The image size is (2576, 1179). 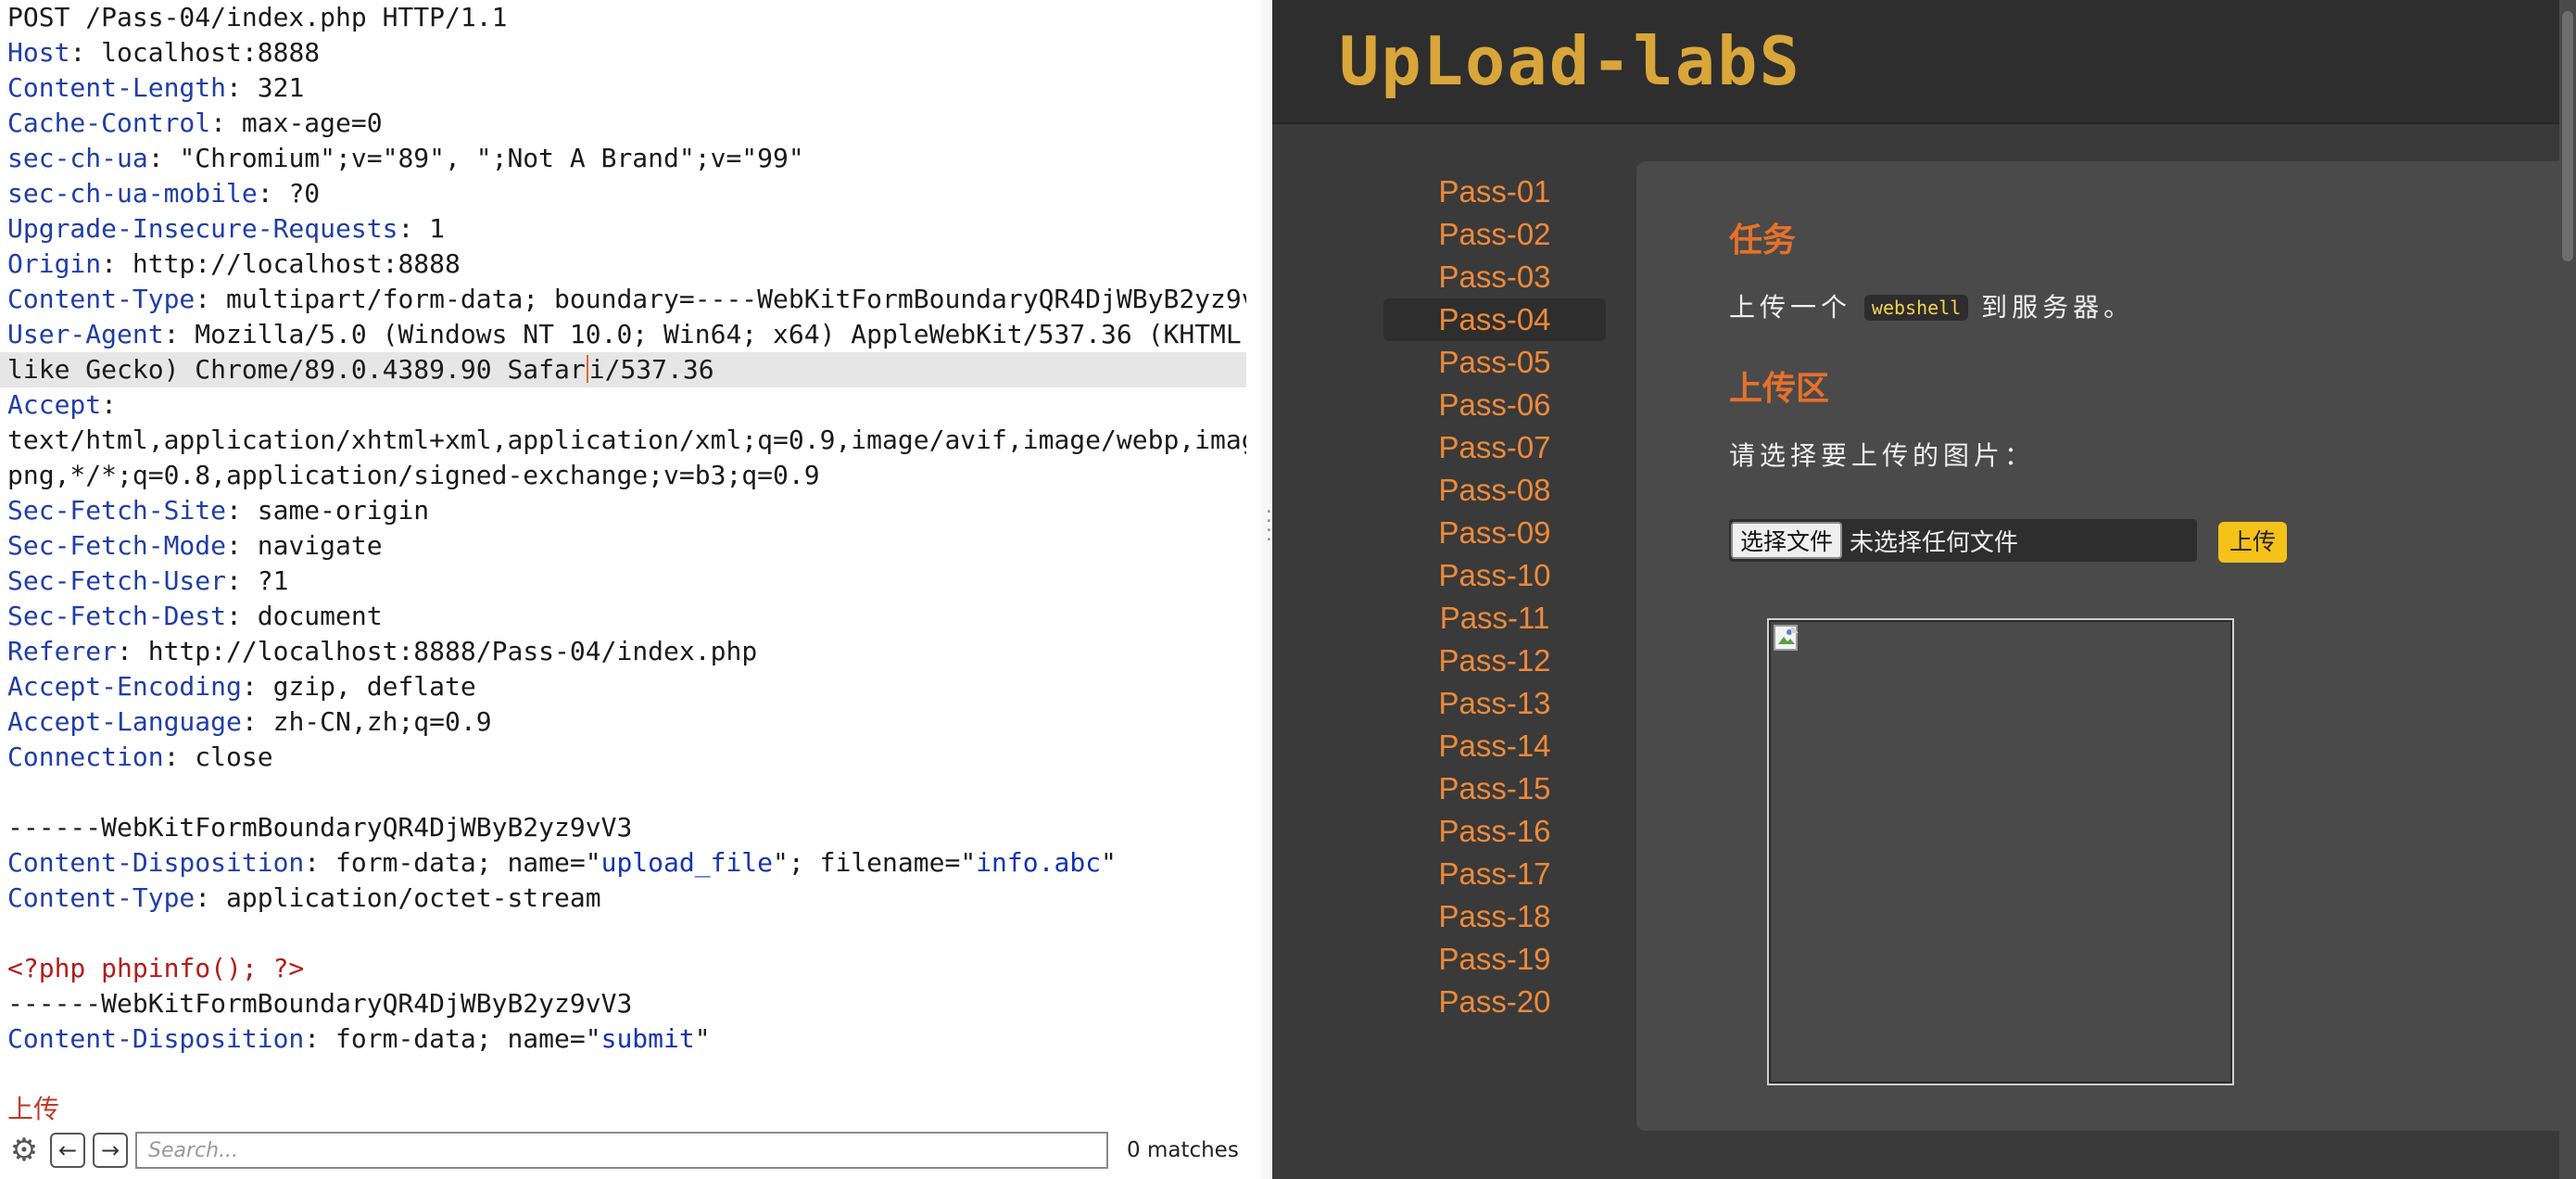 I want to click on request-line: Host: localhost:8888, so click(x=623, y=53).